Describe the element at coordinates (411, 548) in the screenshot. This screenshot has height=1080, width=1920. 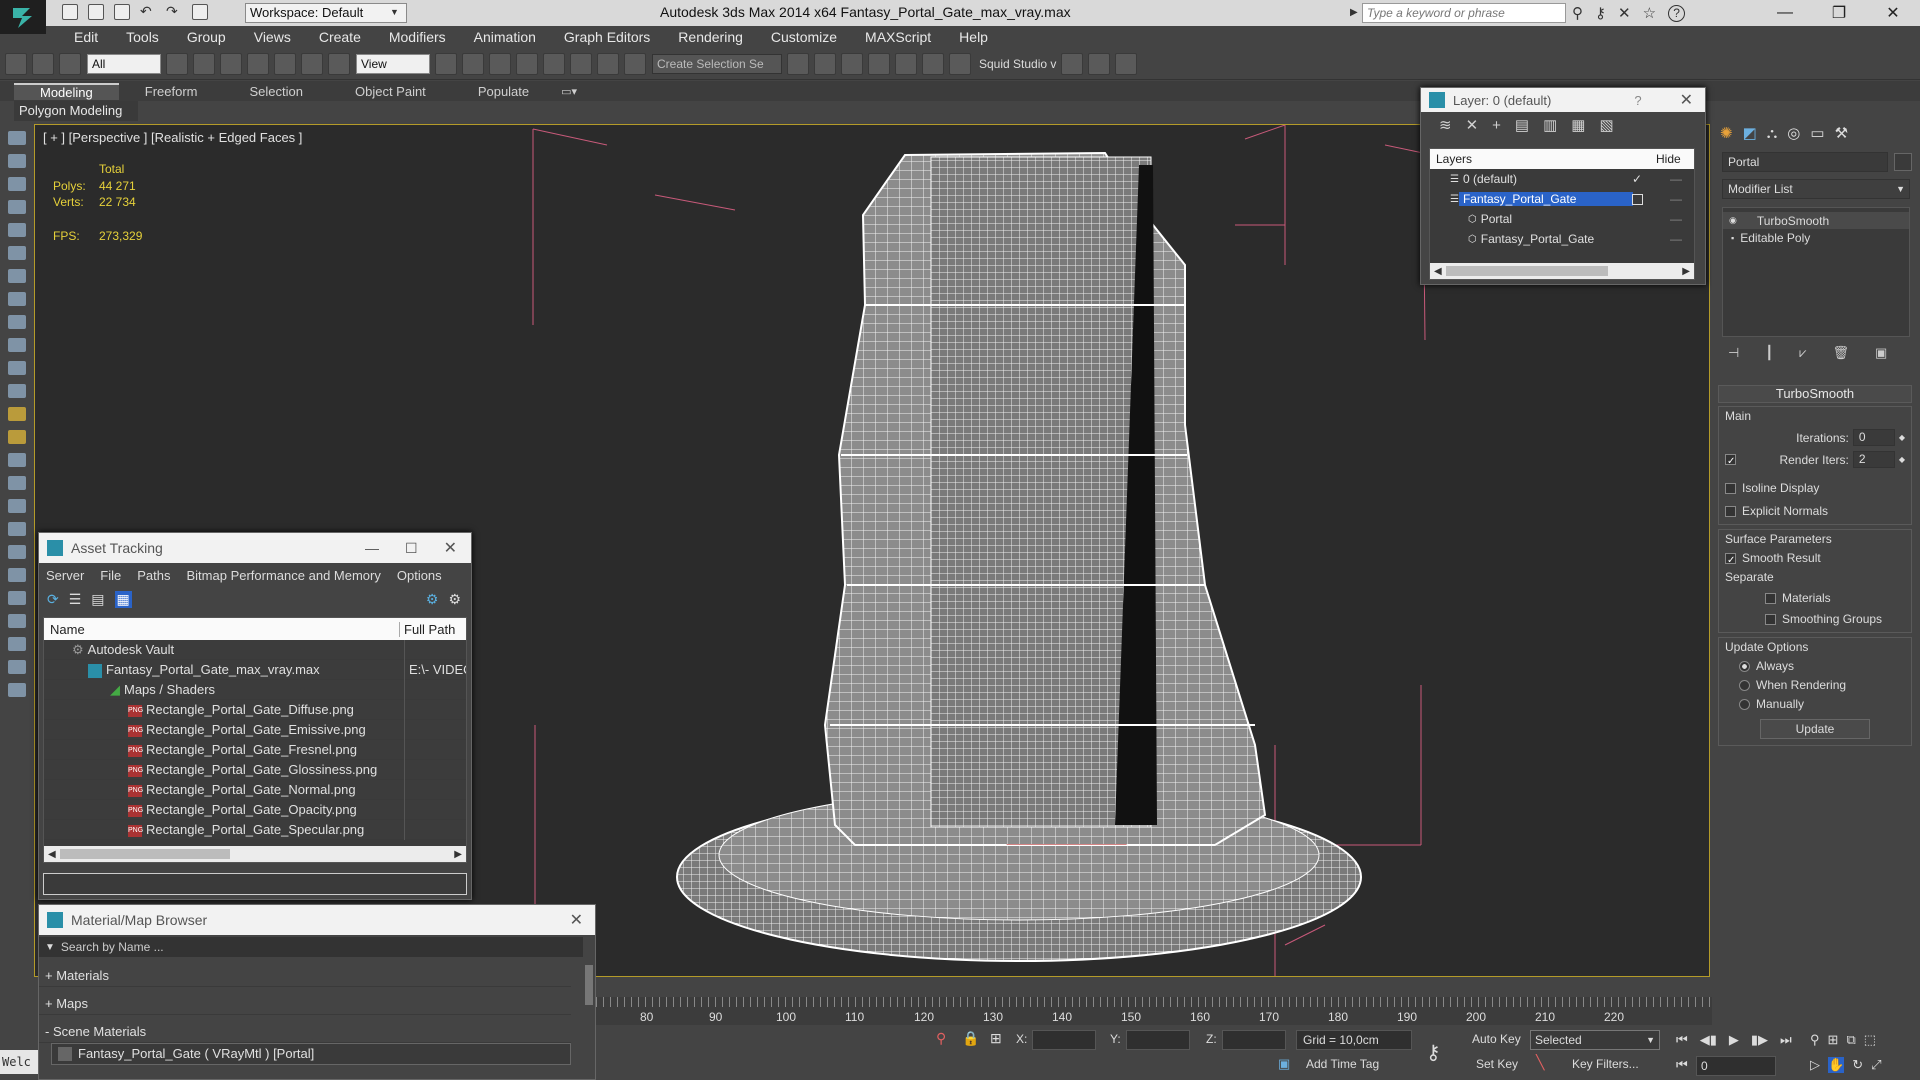
I see `asset-maximize-button: ☐` at that location.